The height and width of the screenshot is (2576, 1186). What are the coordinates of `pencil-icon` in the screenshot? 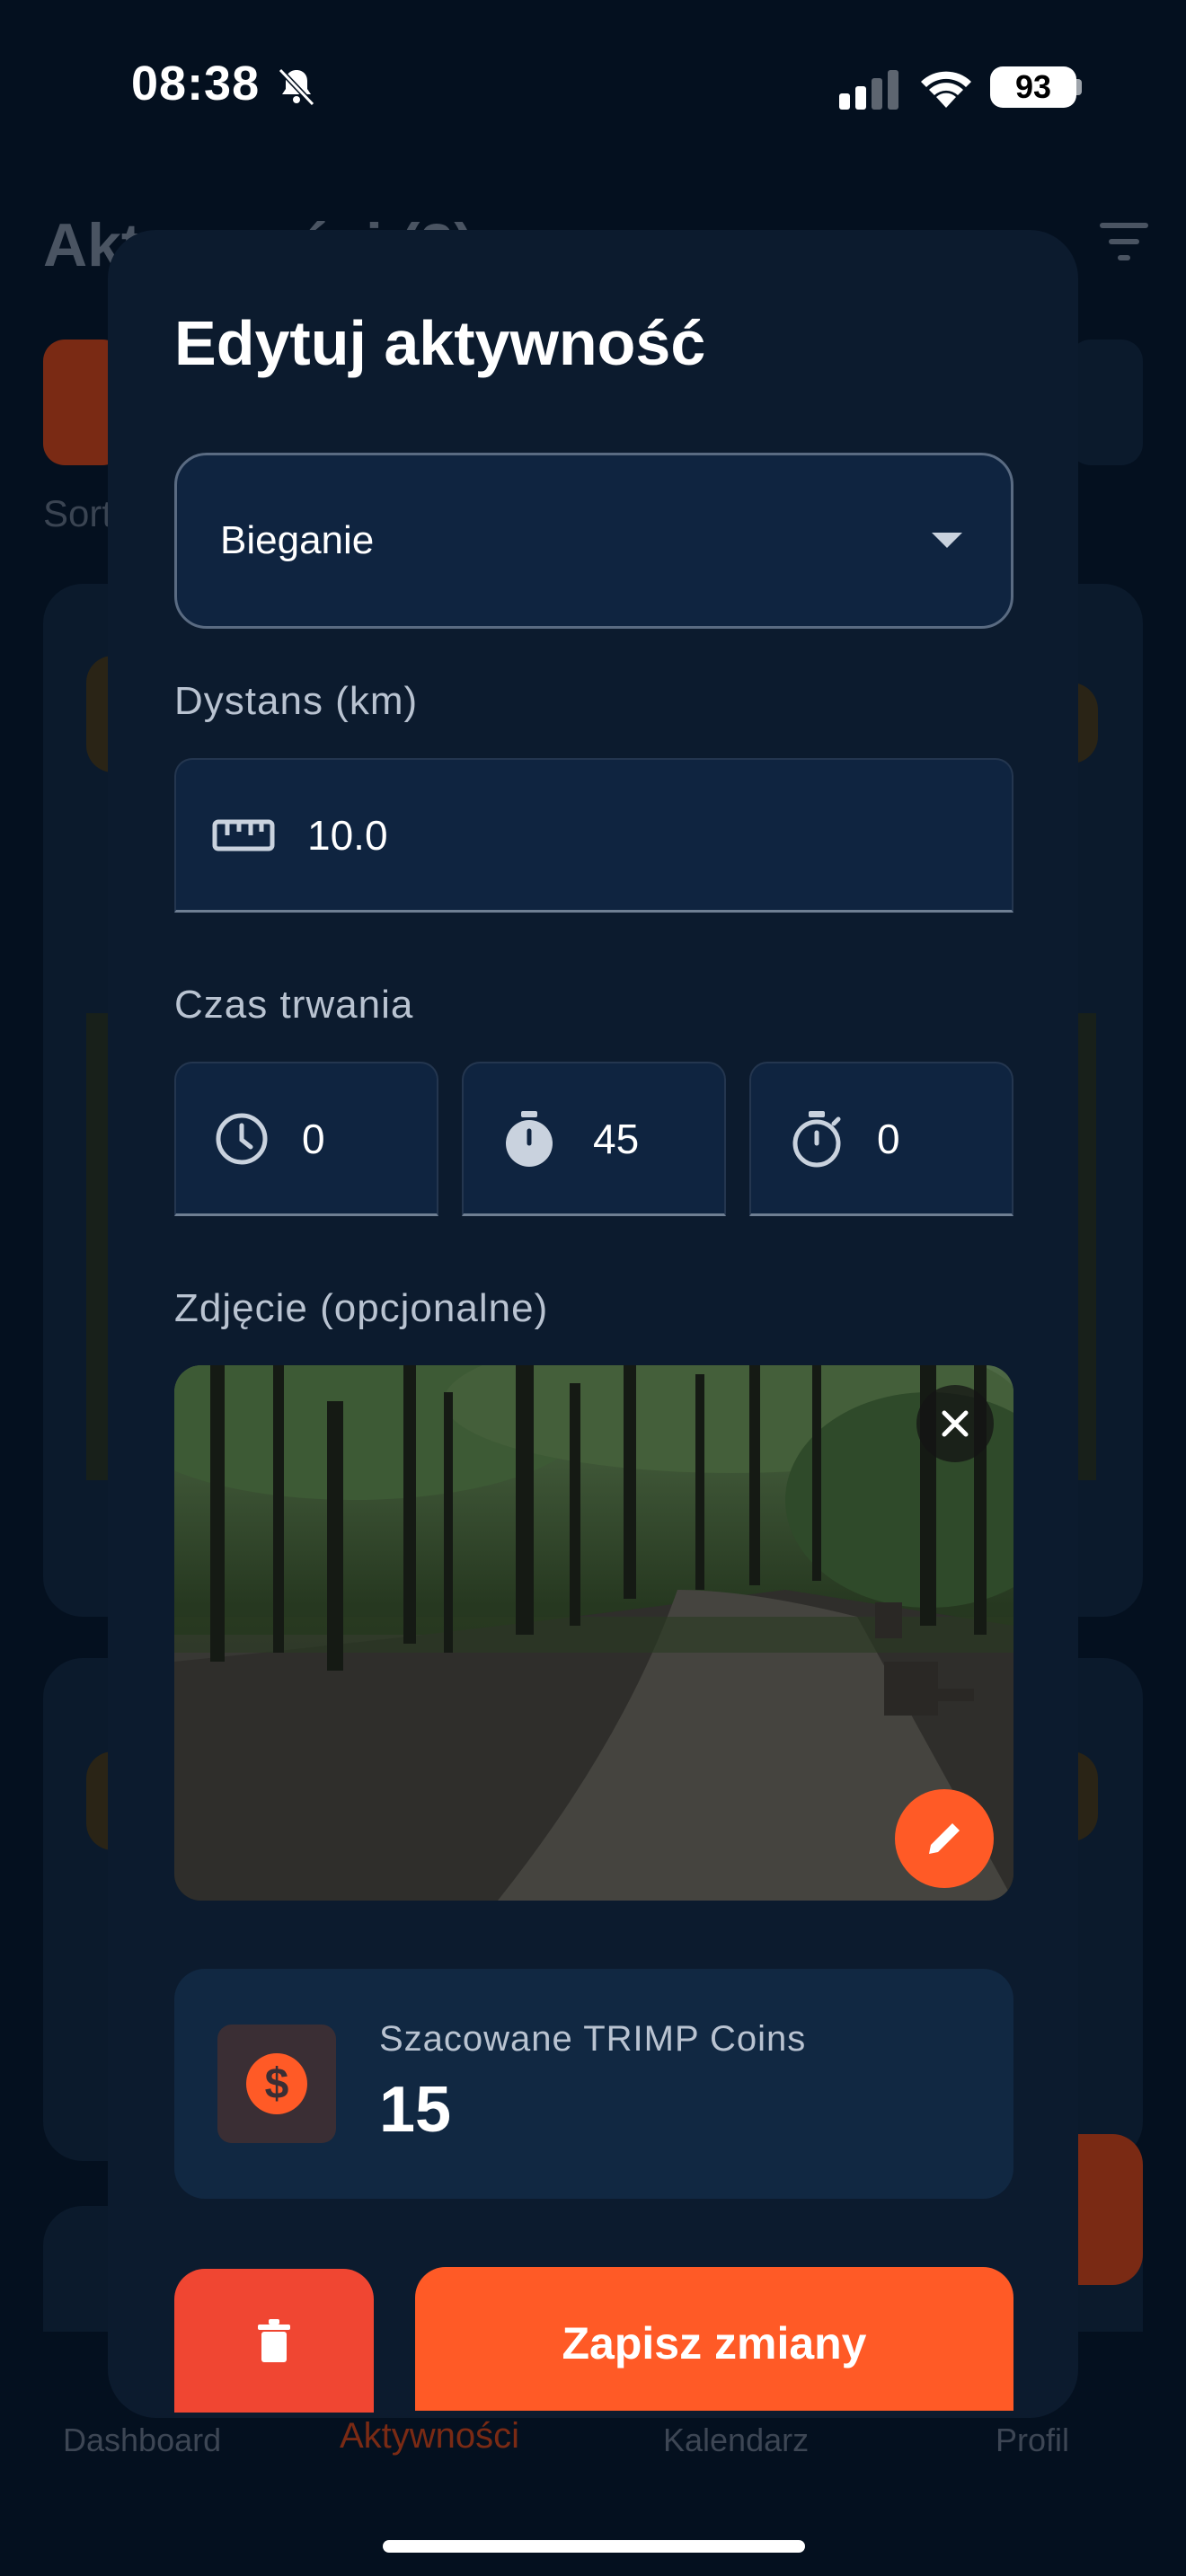 It's located at (944, 1838).